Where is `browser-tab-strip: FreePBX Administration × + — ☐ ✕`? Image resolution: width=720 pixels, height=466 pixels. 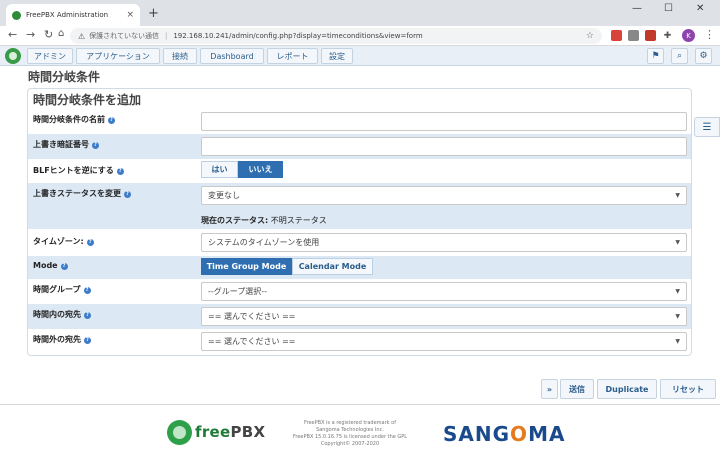 browser-tab-strip: FreePBX Administration × + — ☐ ✕ is located at coordinates (360, 13).